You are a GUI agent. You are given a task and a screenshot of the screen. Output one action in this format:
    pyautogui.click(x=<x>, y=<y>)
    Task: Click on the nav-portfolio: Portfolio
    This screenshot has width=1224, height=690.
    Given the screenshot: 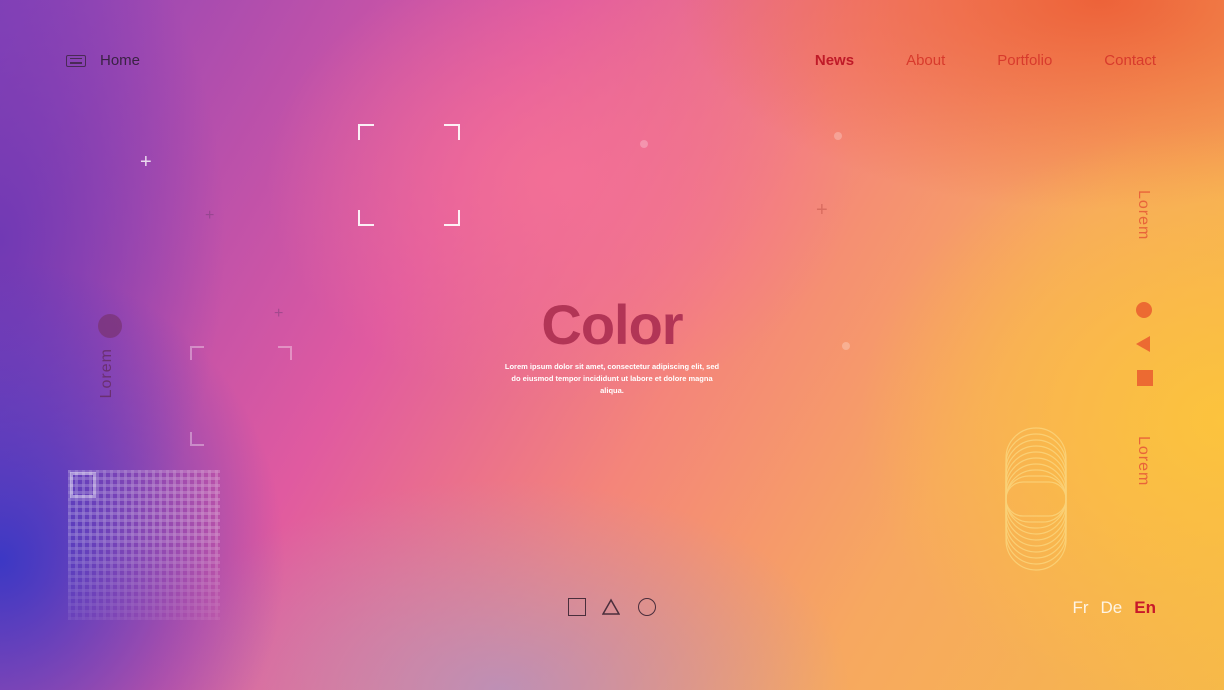 What is the action you would take?
    pyautogui.click(x=1024, y=60)
    